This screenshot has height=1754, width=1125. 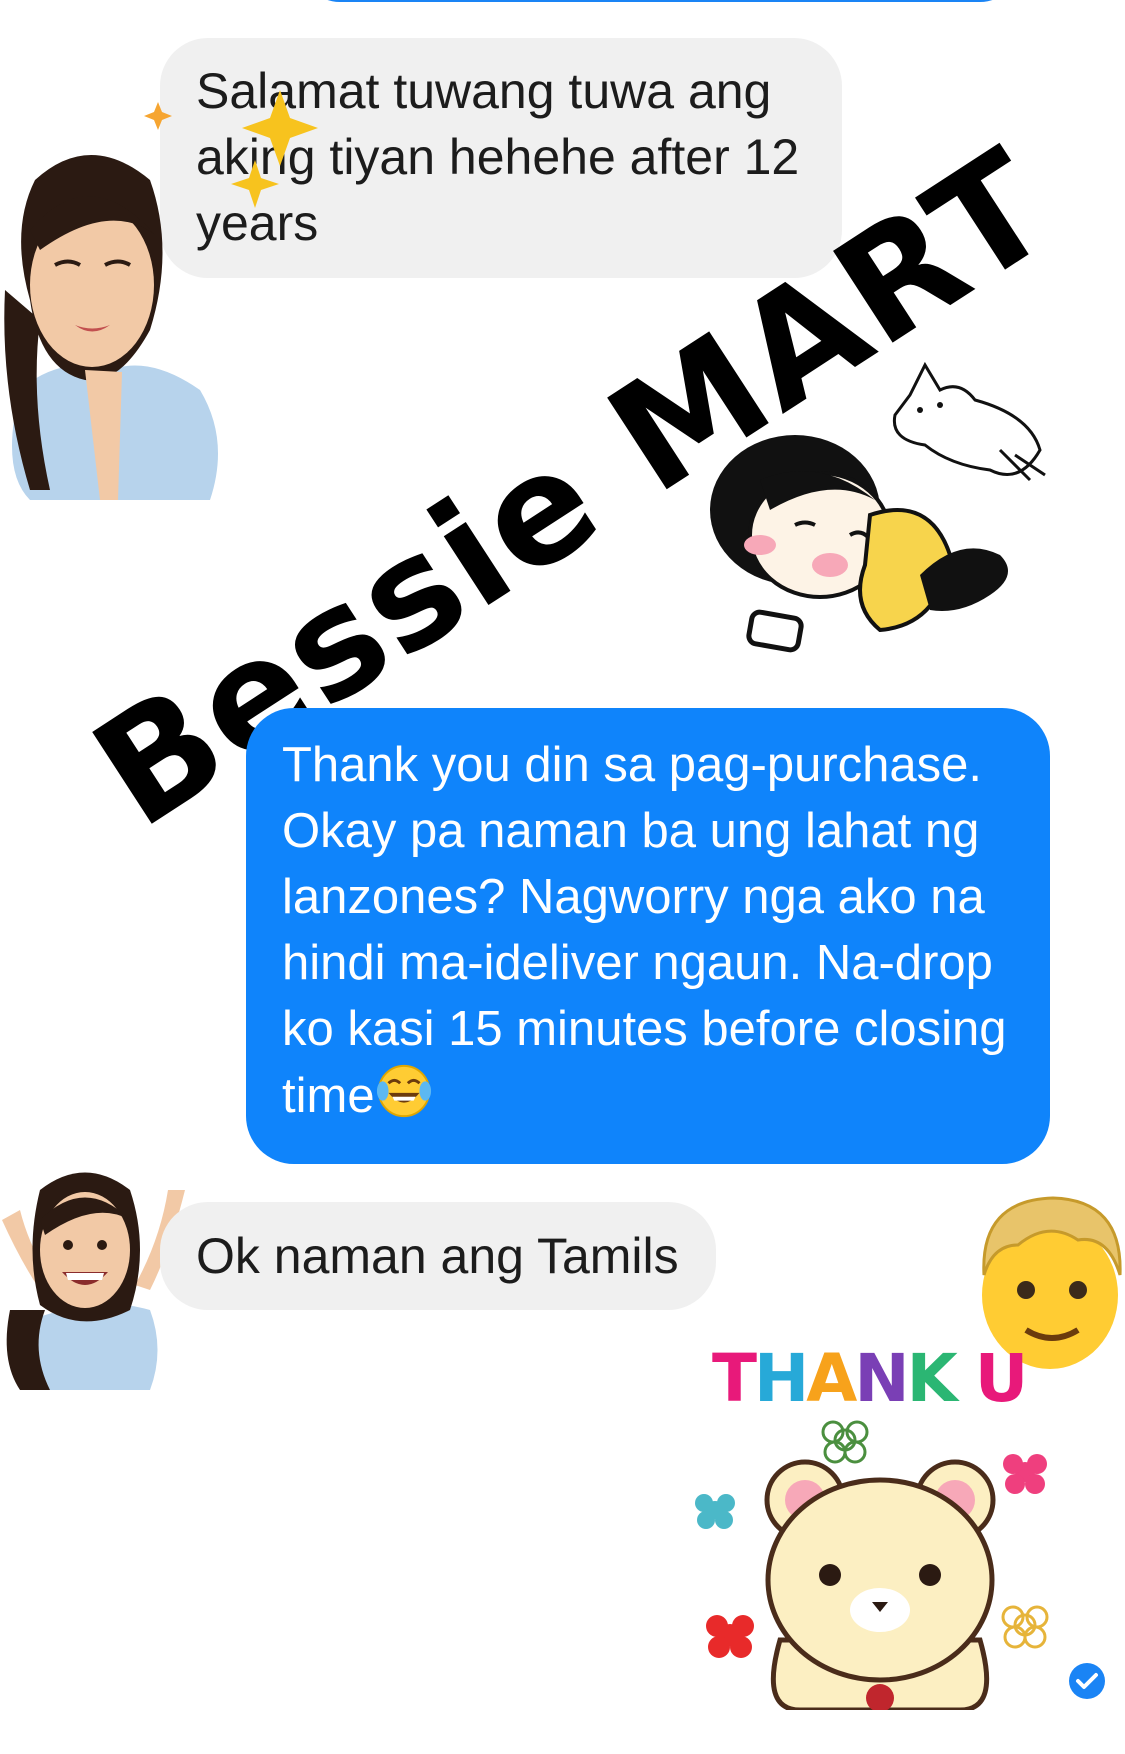 What do you see at coordinates (965, 1378) in the screenshot?
I see `sticker-letter-space` at bounding box center [965, 1378].